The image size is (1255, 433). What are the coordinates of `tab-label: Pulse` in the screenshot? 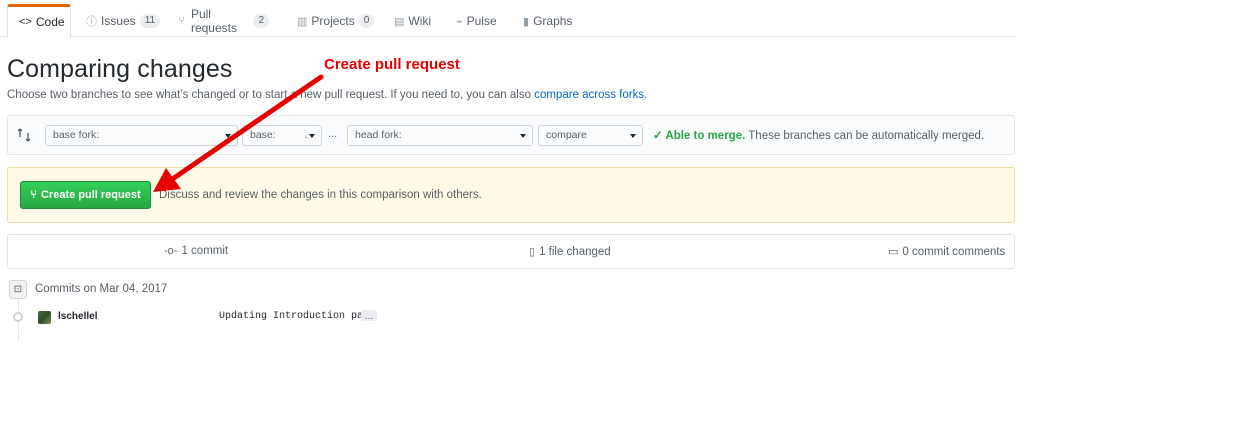 It's located at (481, 21).